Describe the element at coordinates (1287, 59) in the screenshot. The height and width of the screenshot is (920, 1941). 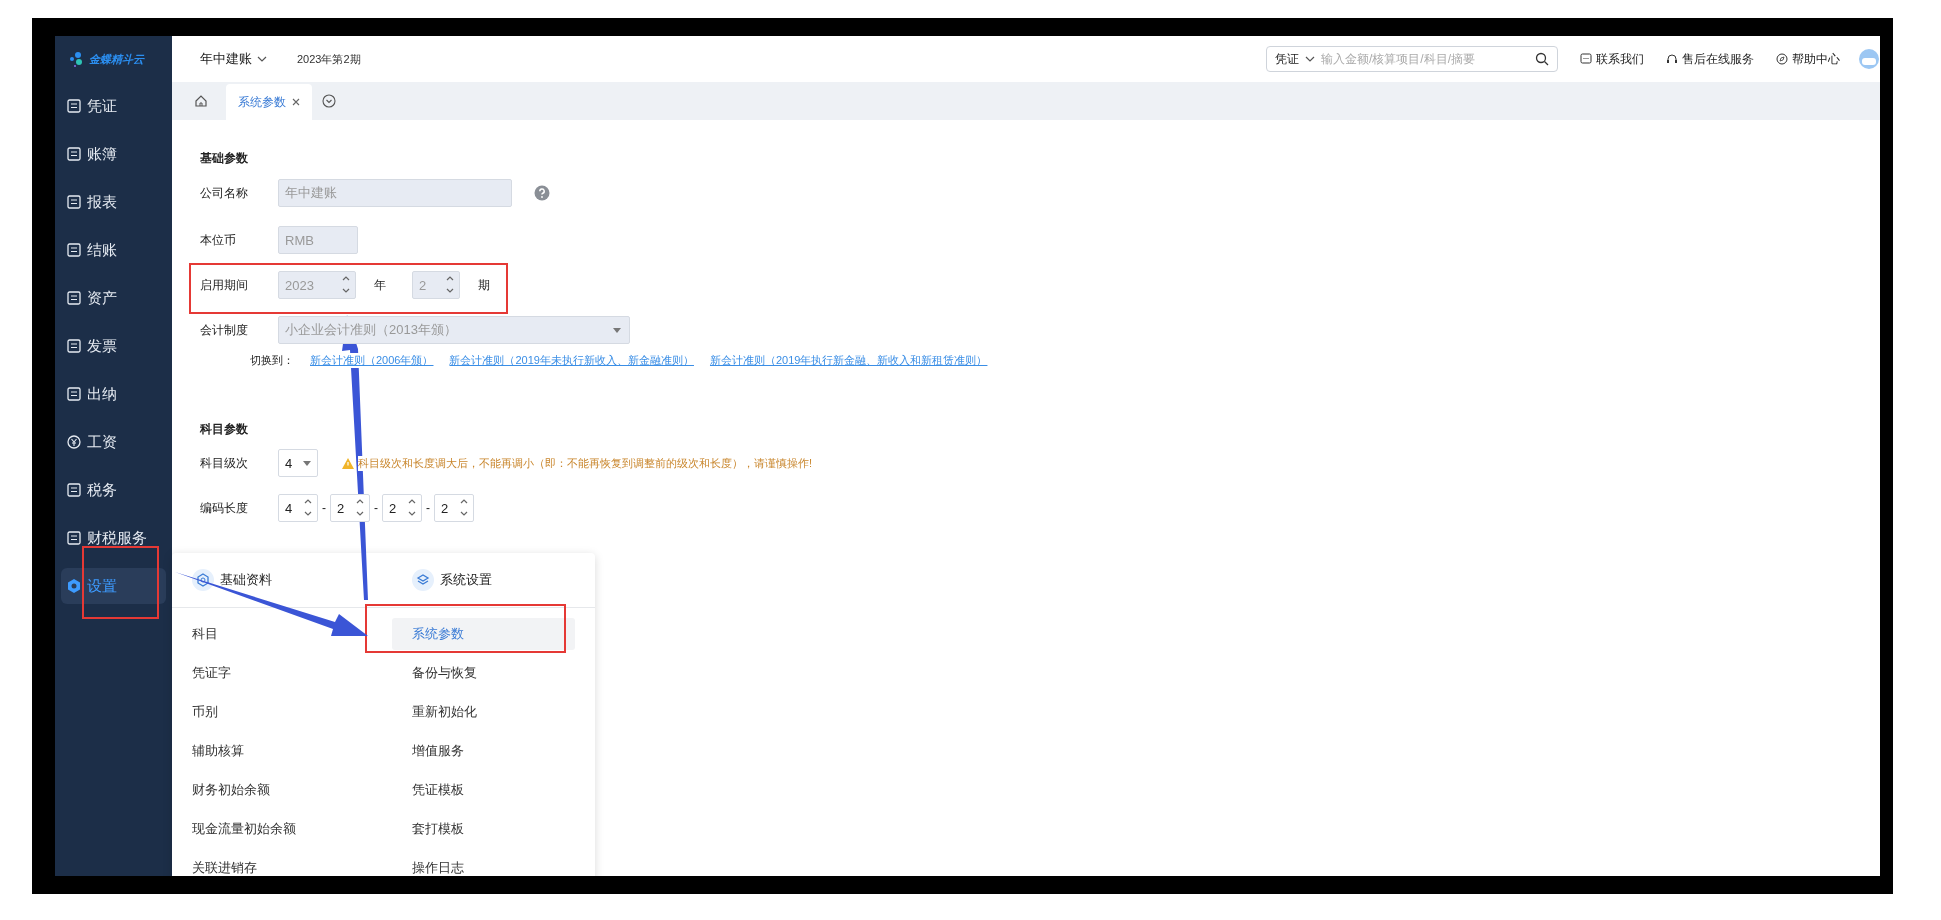
I see `search-scope: 凭证` at that location.